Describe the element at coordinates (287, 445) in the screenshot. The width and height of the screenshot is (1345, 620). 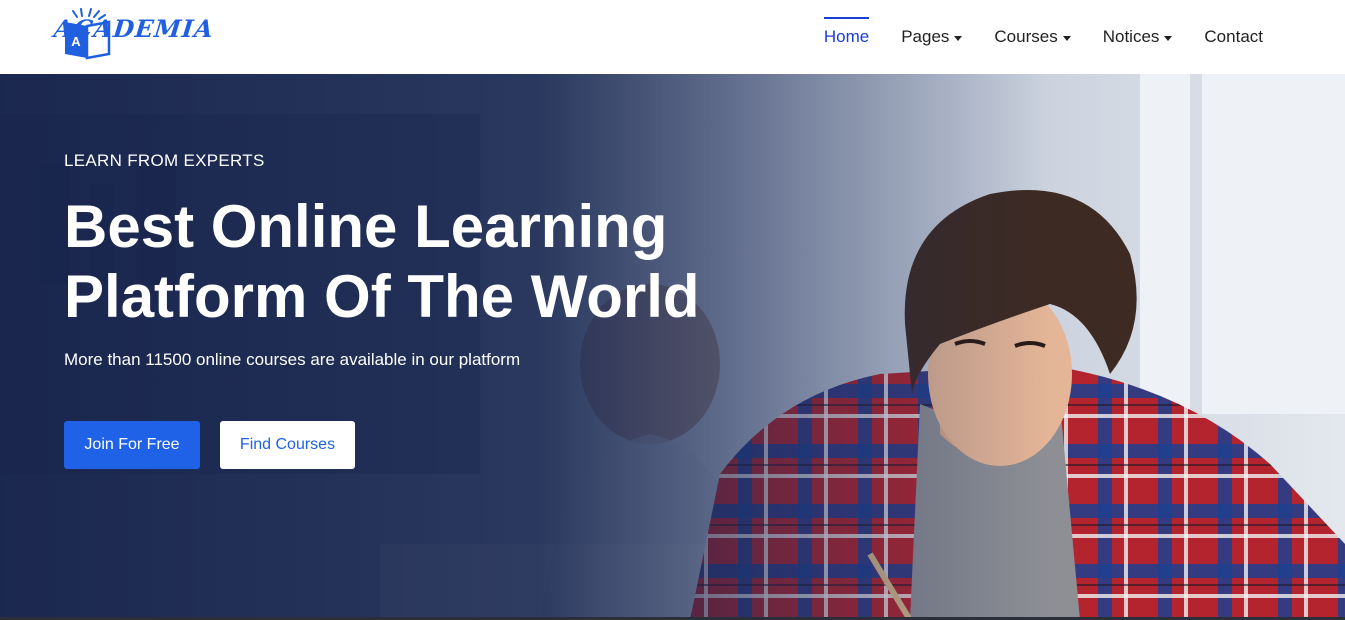
I see `find-courses-button: Find Courses` at that location.